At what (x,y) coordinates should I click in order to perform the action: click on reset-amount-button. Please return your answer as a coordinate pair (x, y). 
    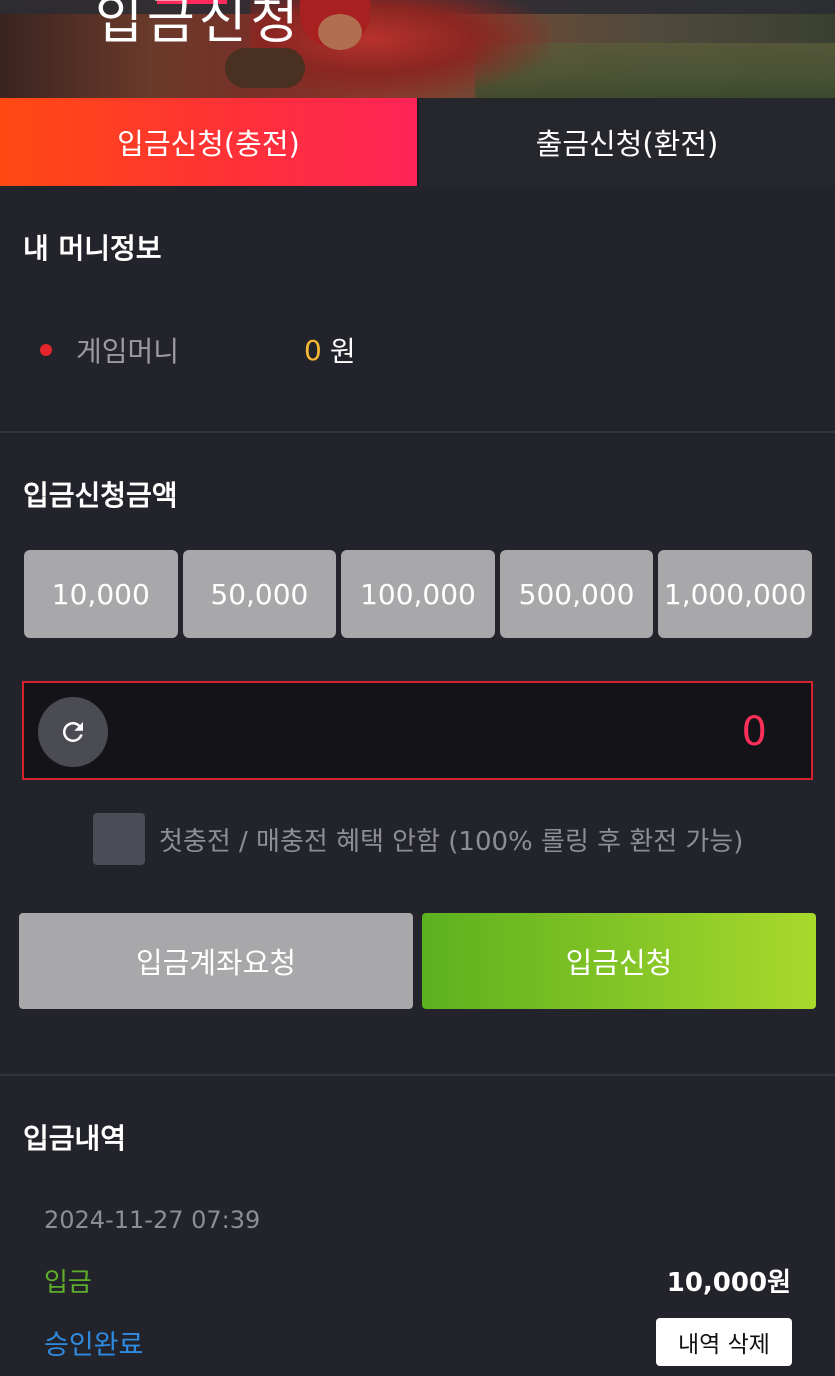
    Looking at the image, I should click on (73, 732).